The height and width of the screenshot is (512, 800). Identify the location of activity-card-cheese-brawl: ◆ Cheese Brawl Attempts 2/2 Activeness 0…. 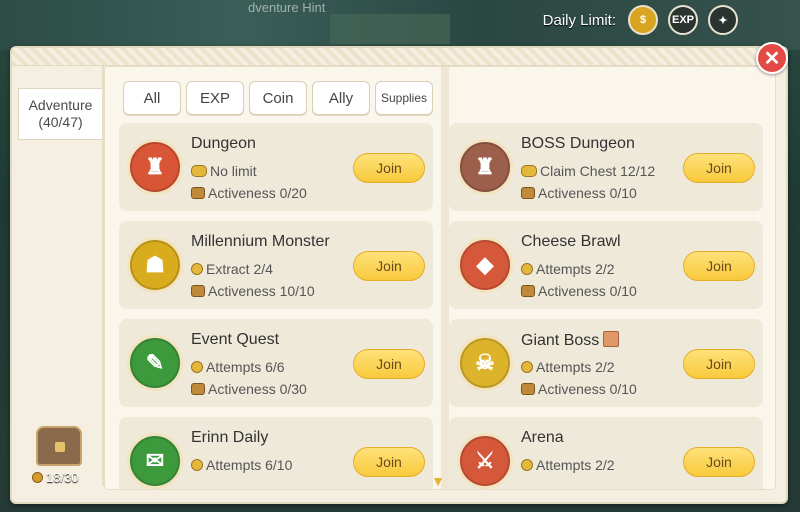
(606, 265).